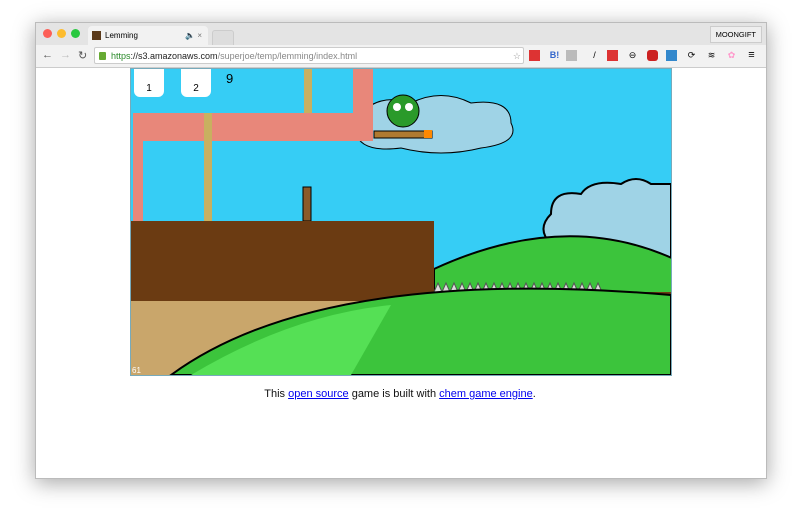 This screenshot has width=800, height=528. What do you see at coordinates (318, 394) in the screenshot?
I see `open-source-link: open source` at bounding box center [318, 394].